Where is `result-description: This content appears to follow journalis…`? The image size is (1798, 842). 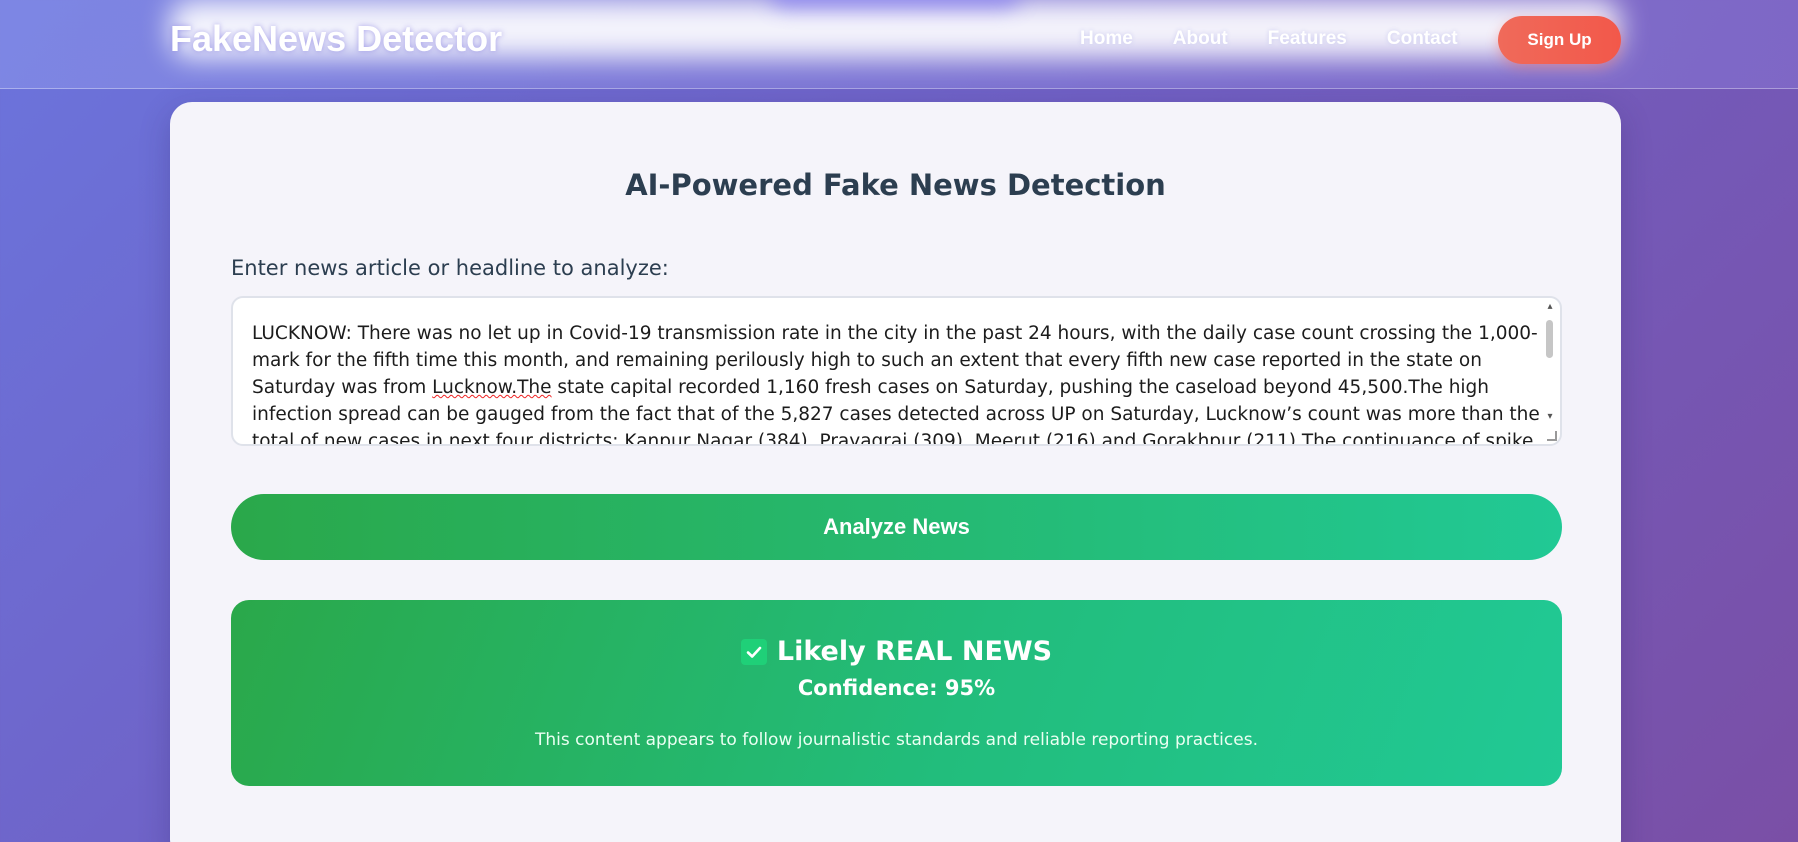 result-description: This content appears to follow journalis… is located at coordinates (896, 740).